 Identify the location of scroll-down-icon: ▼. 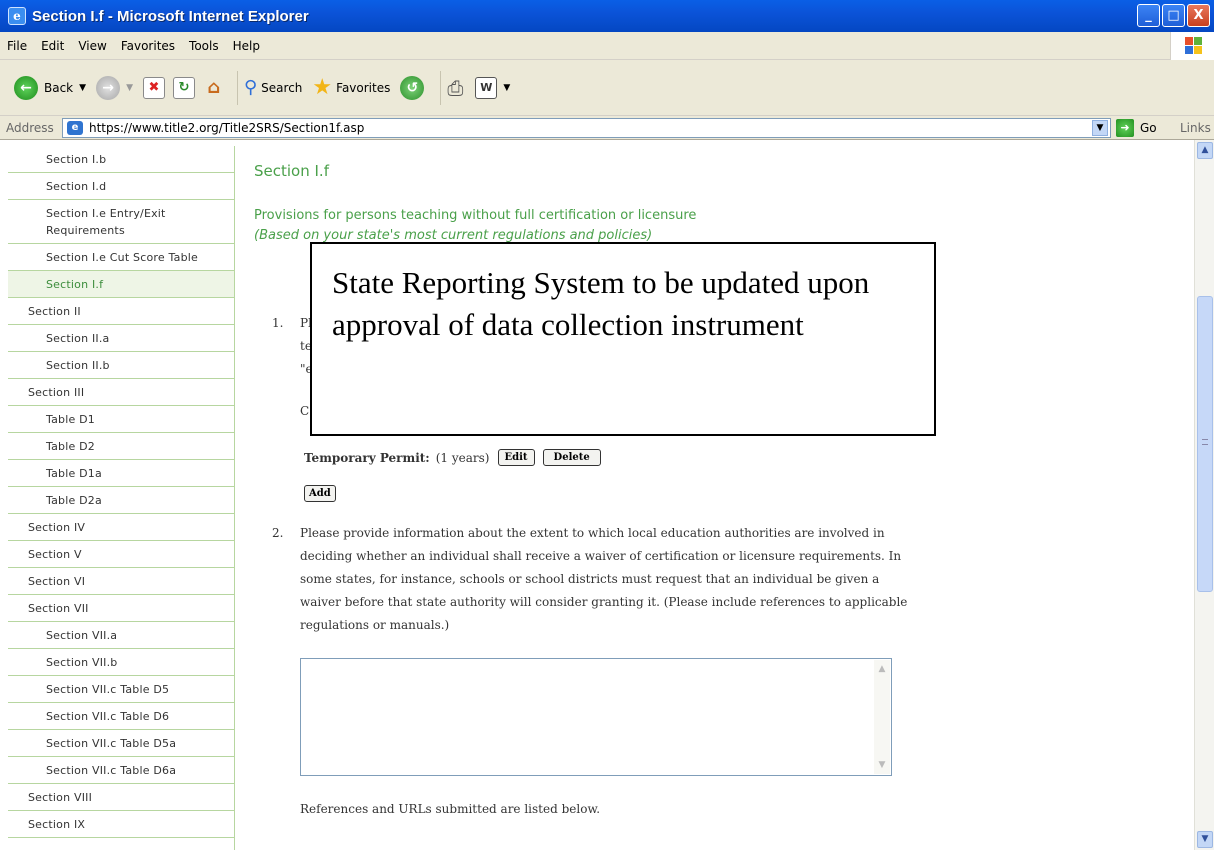
(882, 765).